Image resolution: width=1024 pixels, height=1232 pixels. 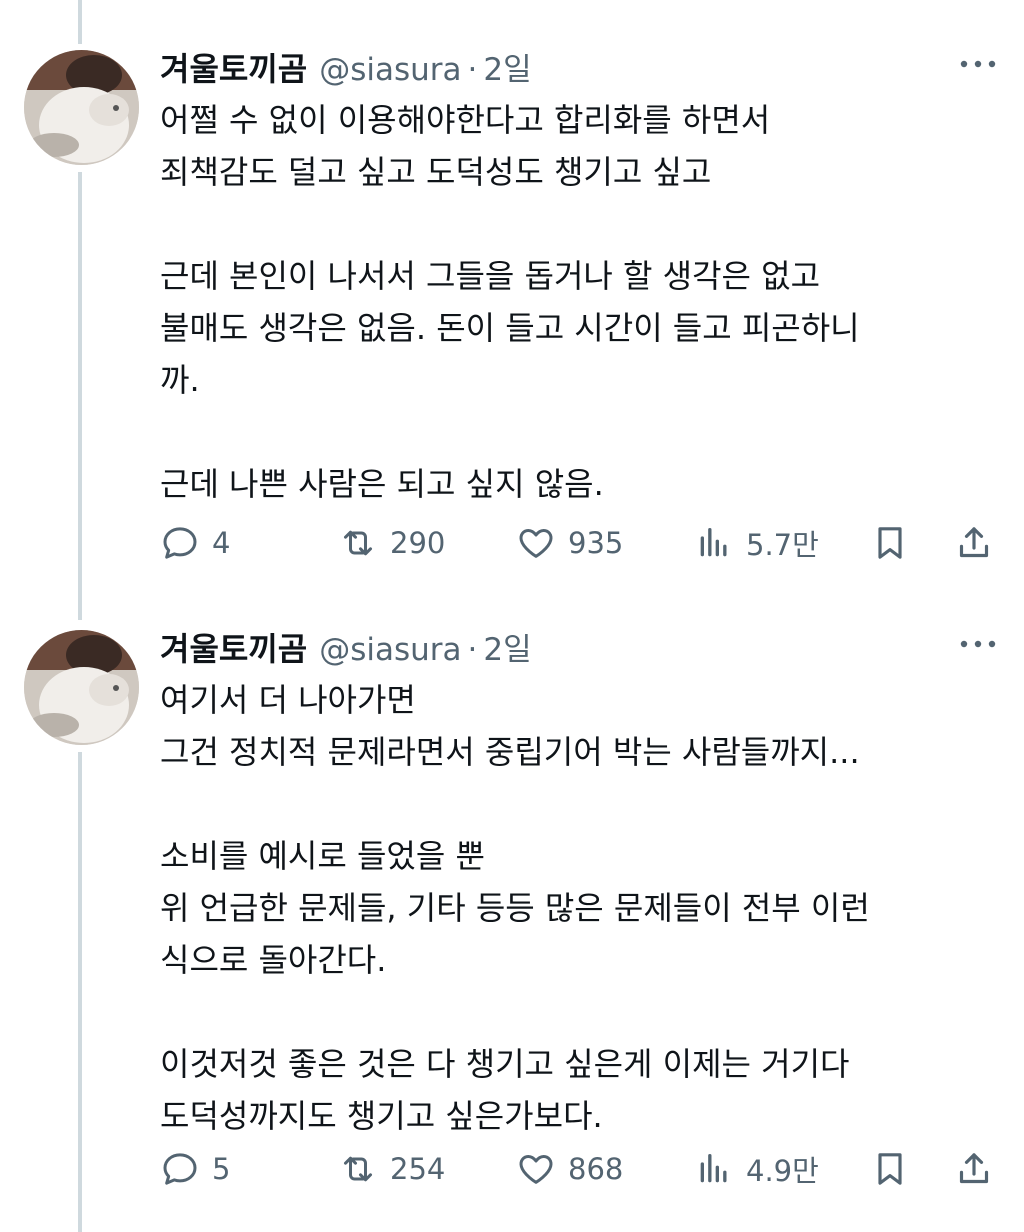 I want to click on reply-button: 5, so click(x=195, y=1169).